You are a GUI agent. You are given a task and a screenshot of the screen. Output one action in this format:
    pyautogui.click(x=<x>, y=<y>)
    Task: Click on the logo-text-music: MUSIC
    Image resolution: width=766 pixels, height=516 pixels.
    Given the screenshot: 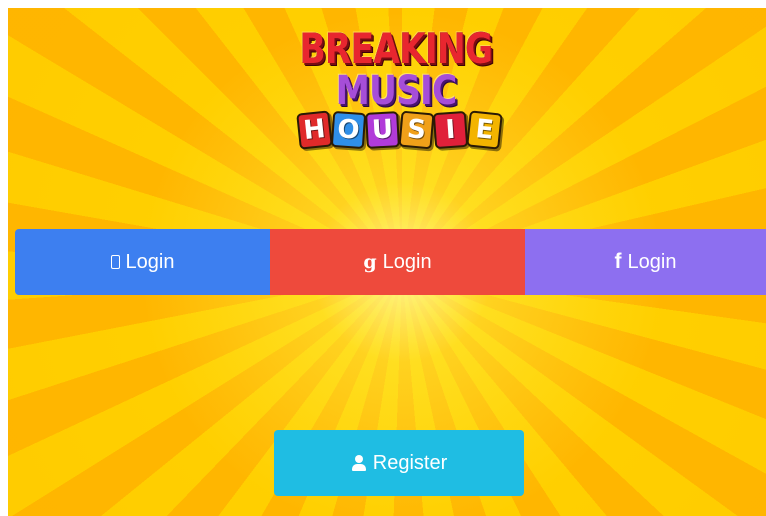 What is the action you would take?
    pyautogui.click(x=396, y=91)
    